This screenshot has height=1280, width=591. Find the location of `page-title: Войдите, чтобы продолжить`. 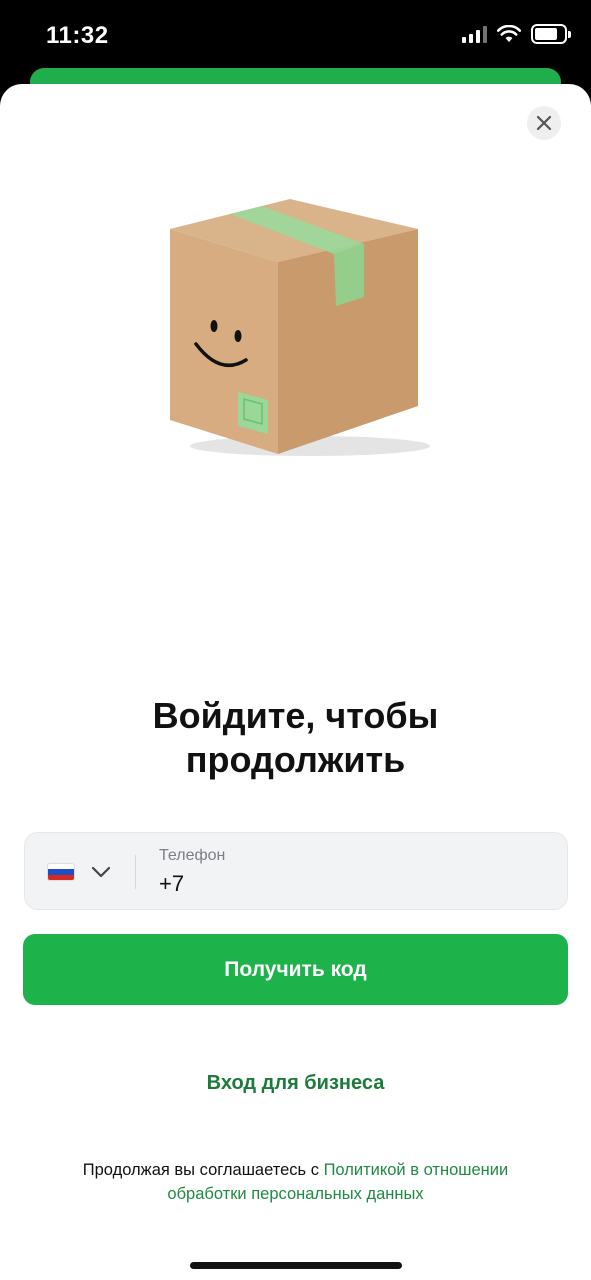

page-title: Войдите, чтобы продолжить is located at coordinates (295, 738).